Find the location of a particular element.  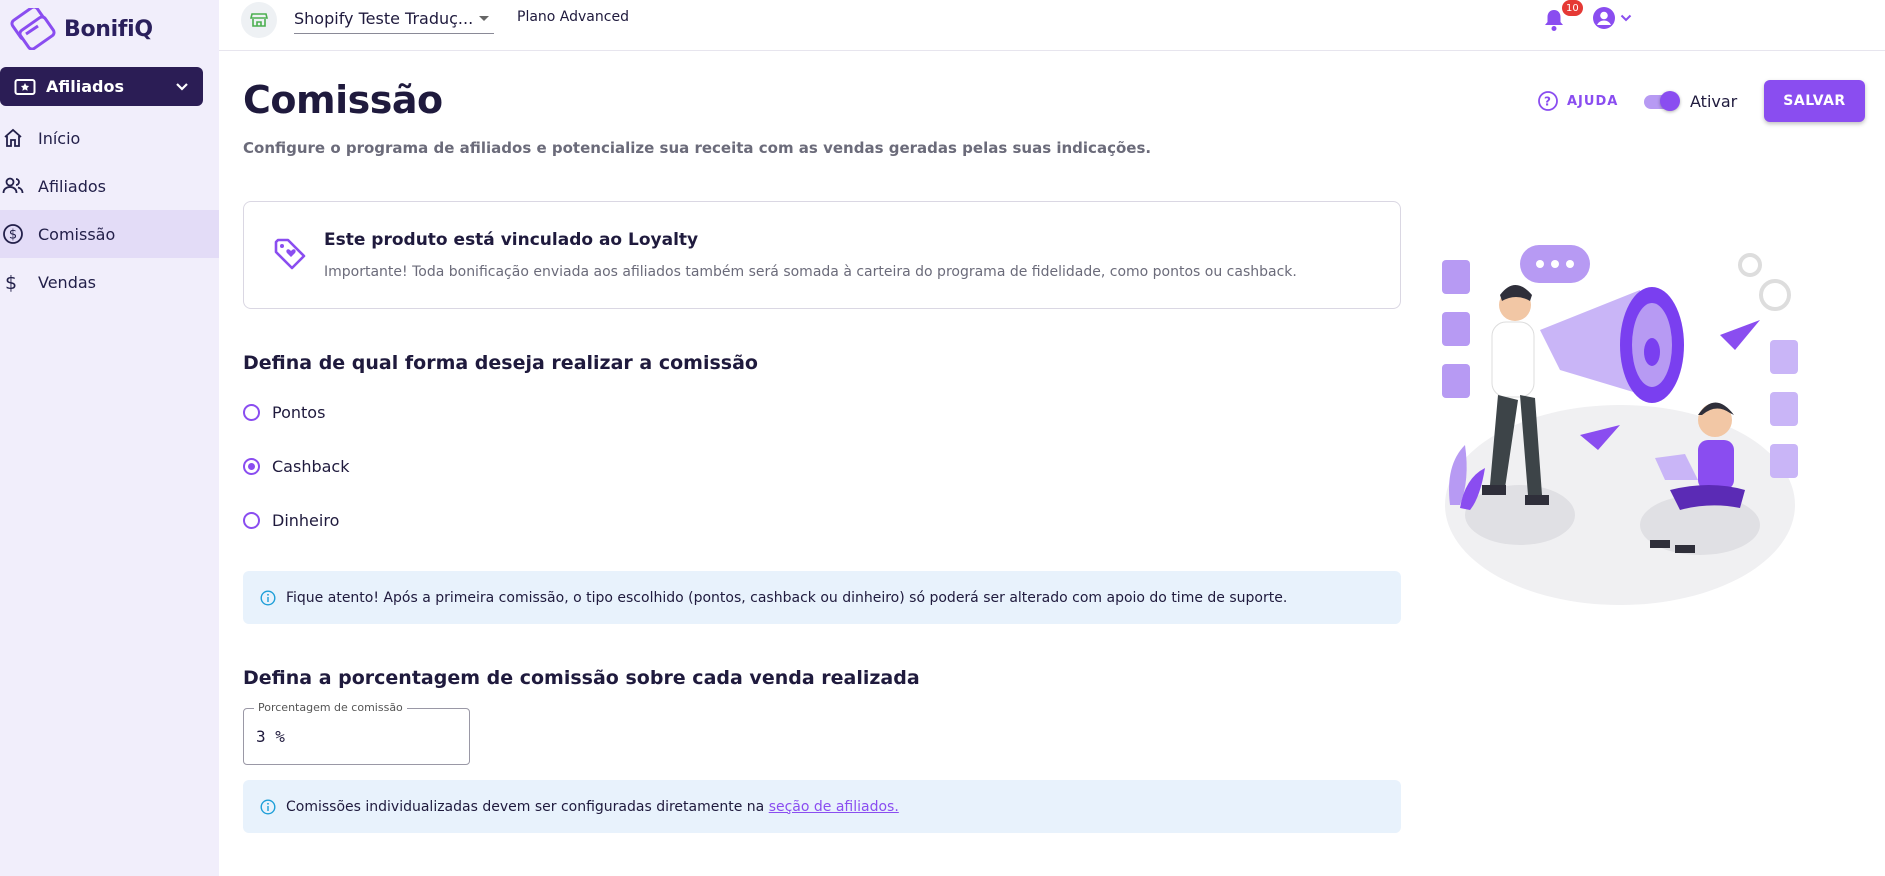

radio-cashback: Cashback is located at coordinates (296, 466).